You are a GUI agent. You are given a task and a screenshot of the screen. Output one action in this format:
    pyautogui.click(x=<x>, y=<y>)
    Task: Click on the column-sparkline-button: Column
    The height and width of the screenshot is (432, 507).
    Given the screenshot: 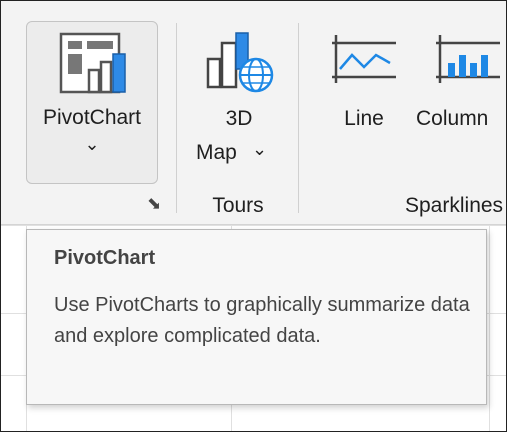 What is the action you would take?
    pyautogui.click(x=461, y=83)
    